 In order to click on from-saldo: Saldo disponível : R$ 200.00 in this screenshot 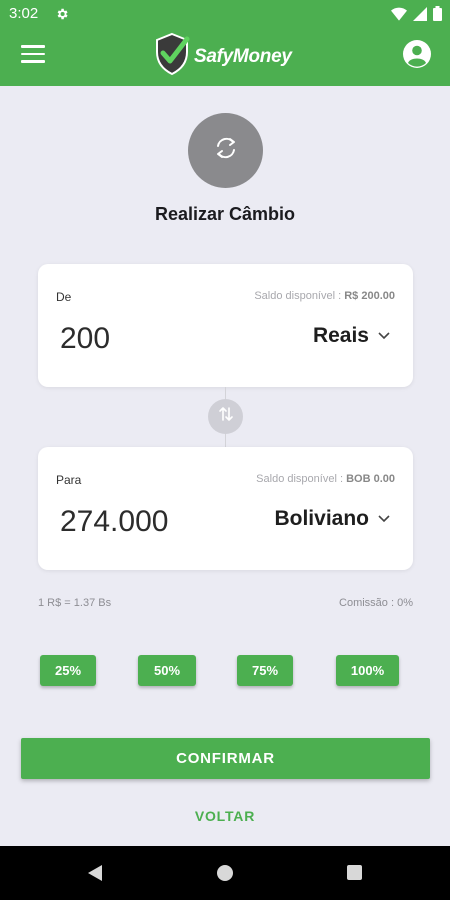, I will do `click(324, 296)`.